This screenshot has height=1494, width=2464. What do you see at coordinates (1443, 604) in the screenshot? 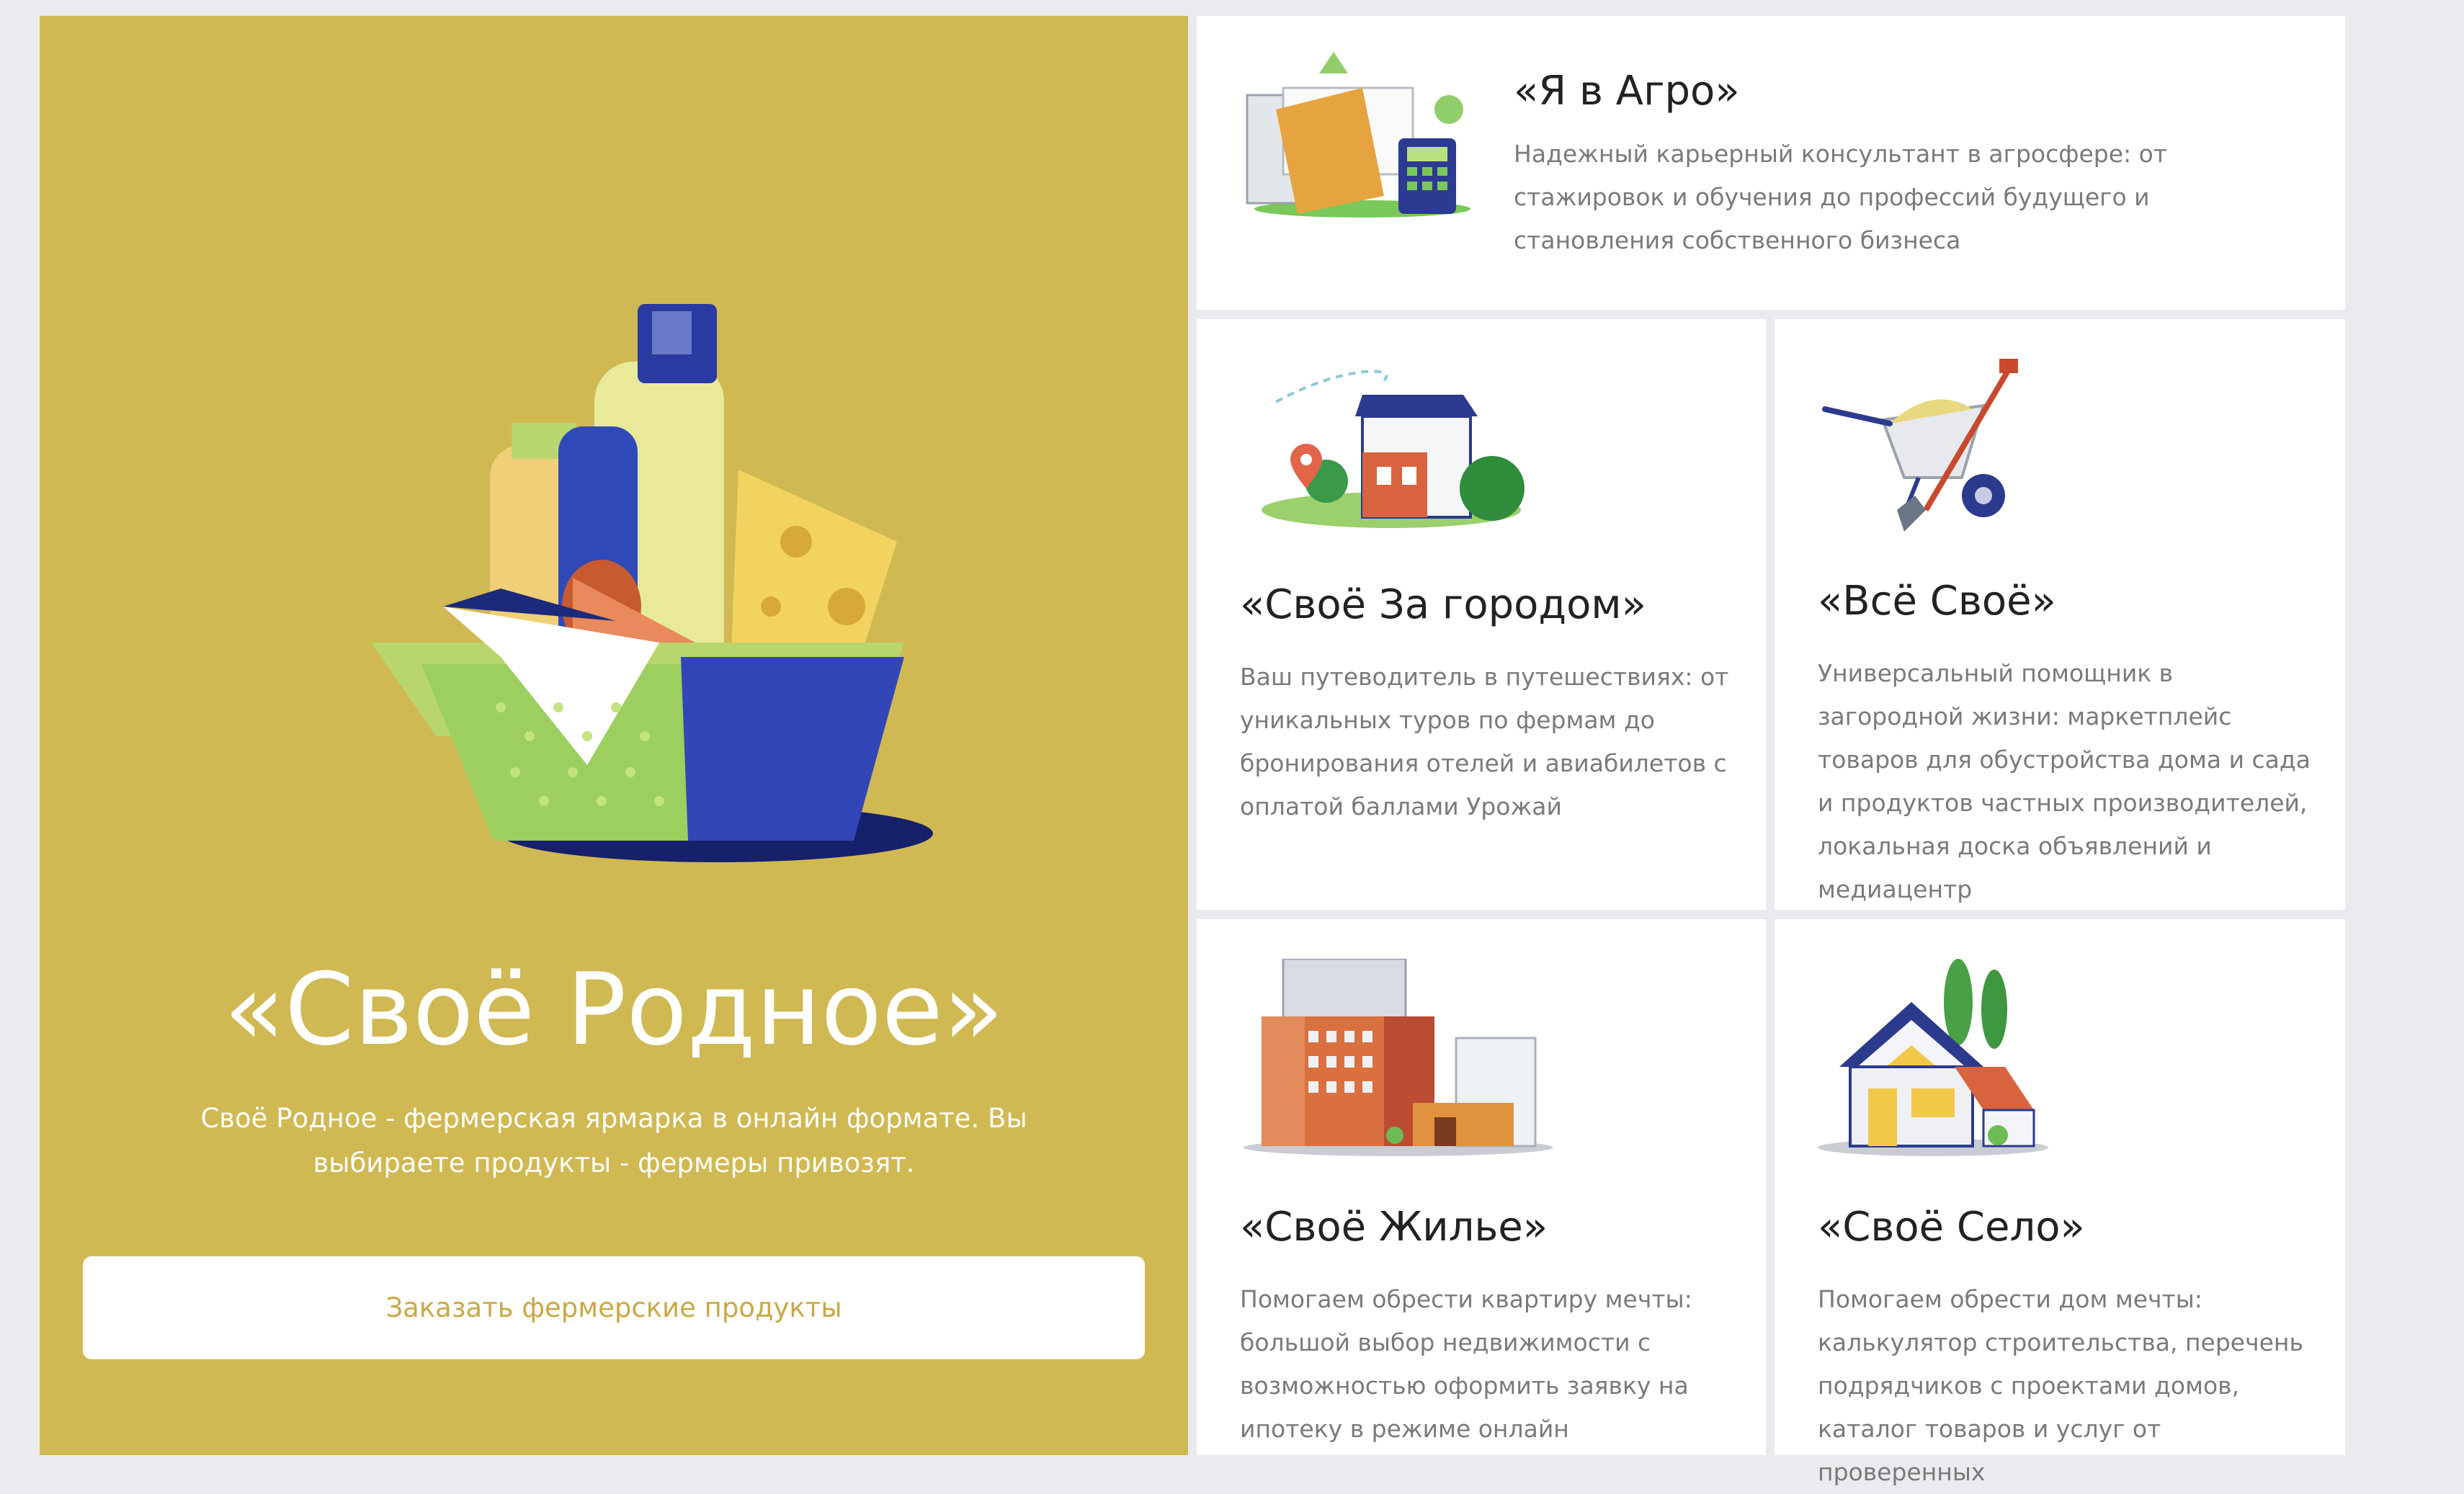
I see `card-title: «Своё За городом»` at bounding box center [1443, 604].